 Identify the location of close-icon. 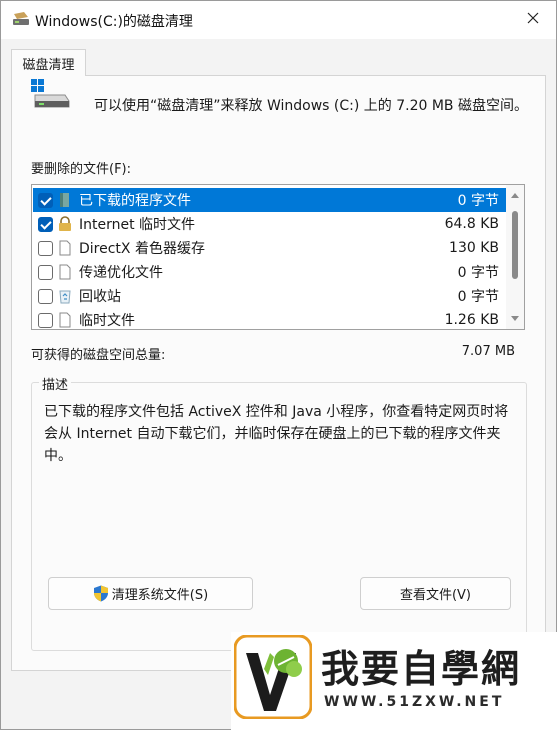
(533, 20).